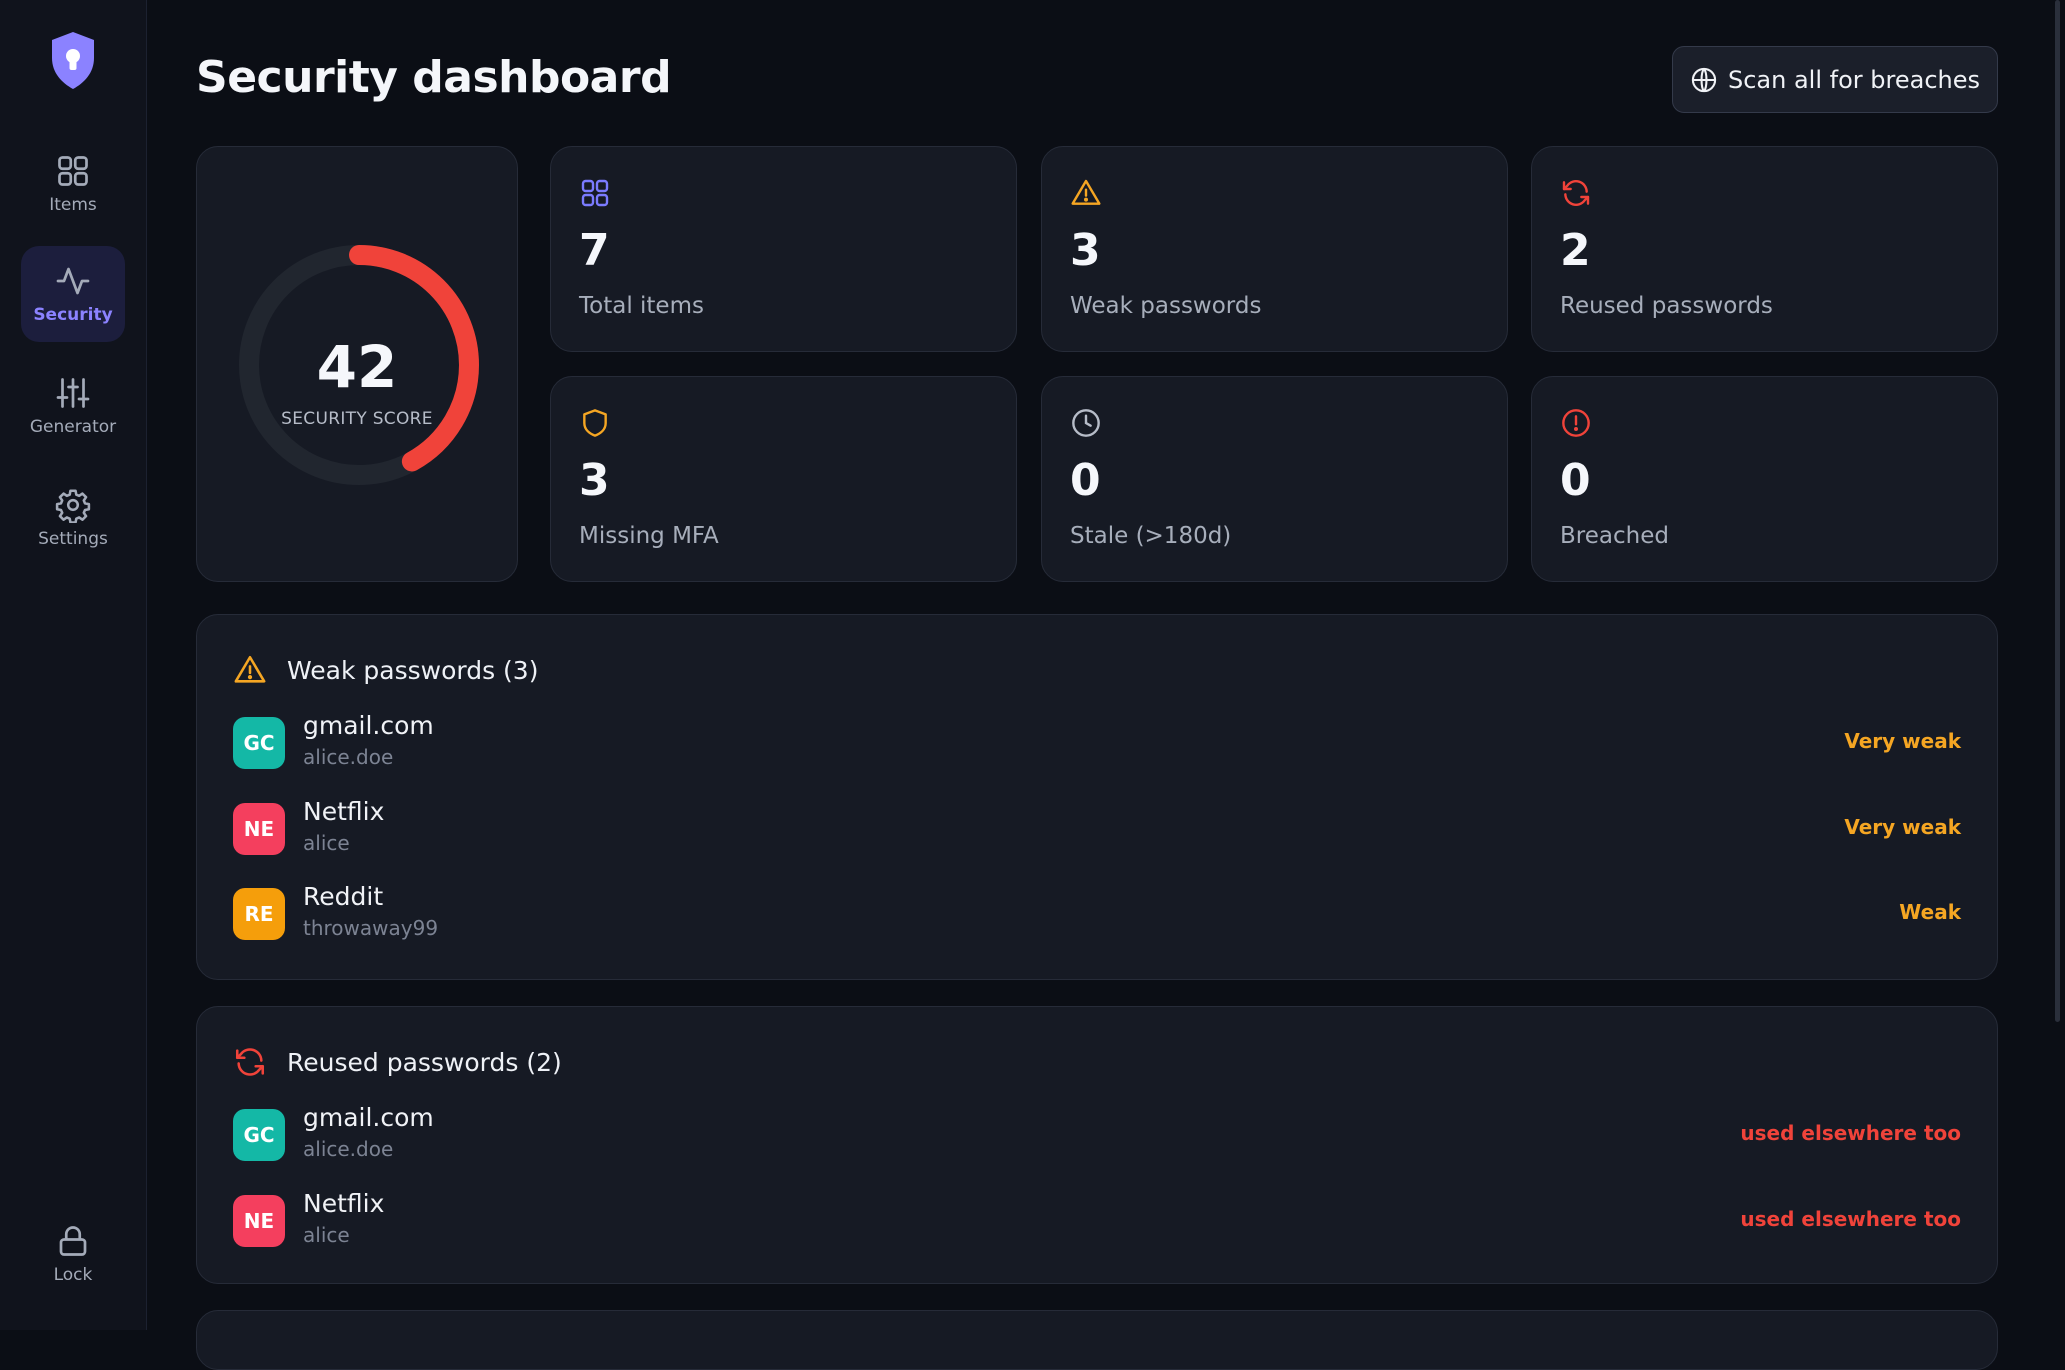 The width and height of the screenshot is (2065, 1370). What do you see at coordinates (641, 306) in the screenshot?
I see `stat-label: Total items` at bounding box center [641, 306].